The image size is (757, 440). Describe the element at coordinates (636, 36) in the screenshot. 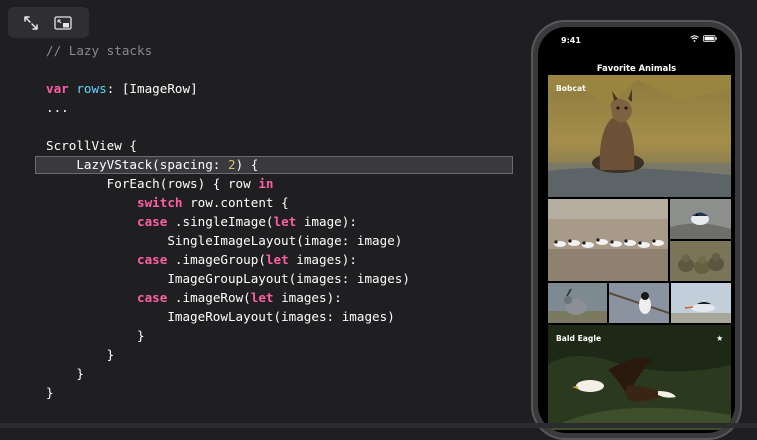

I see `phone-notch` at that location.